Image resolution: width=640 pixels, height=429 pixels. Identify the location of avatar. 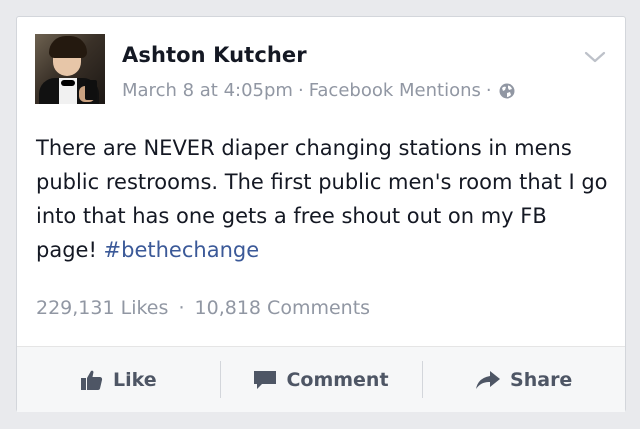
(70, 69).